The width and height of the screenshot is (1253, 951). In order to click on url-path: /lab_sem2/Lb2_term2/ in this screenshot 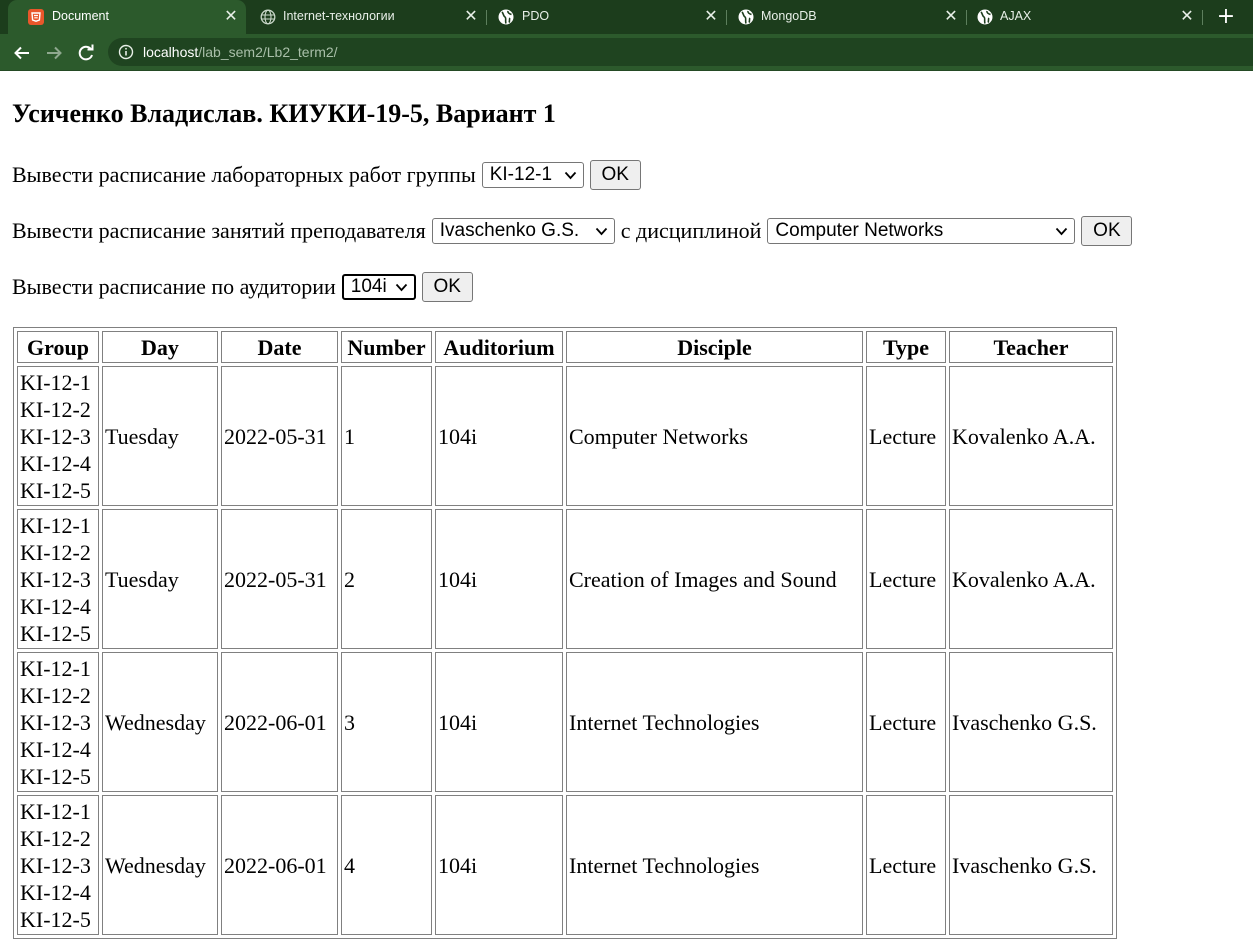, I will do `click(268, 52)`.